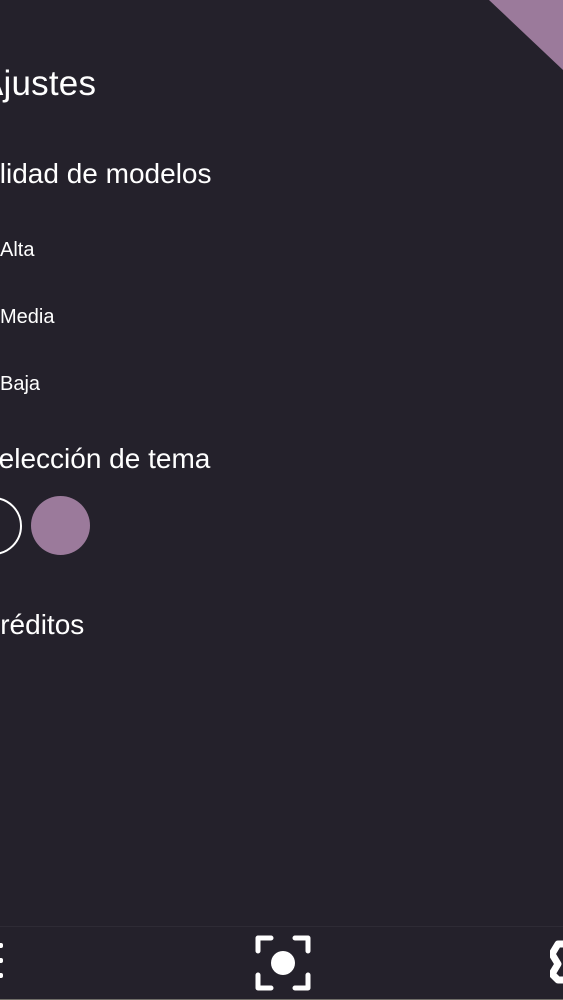  Describe the element at coordinates (526, 35) in the screenshot. I see `corner-accent` at that location.